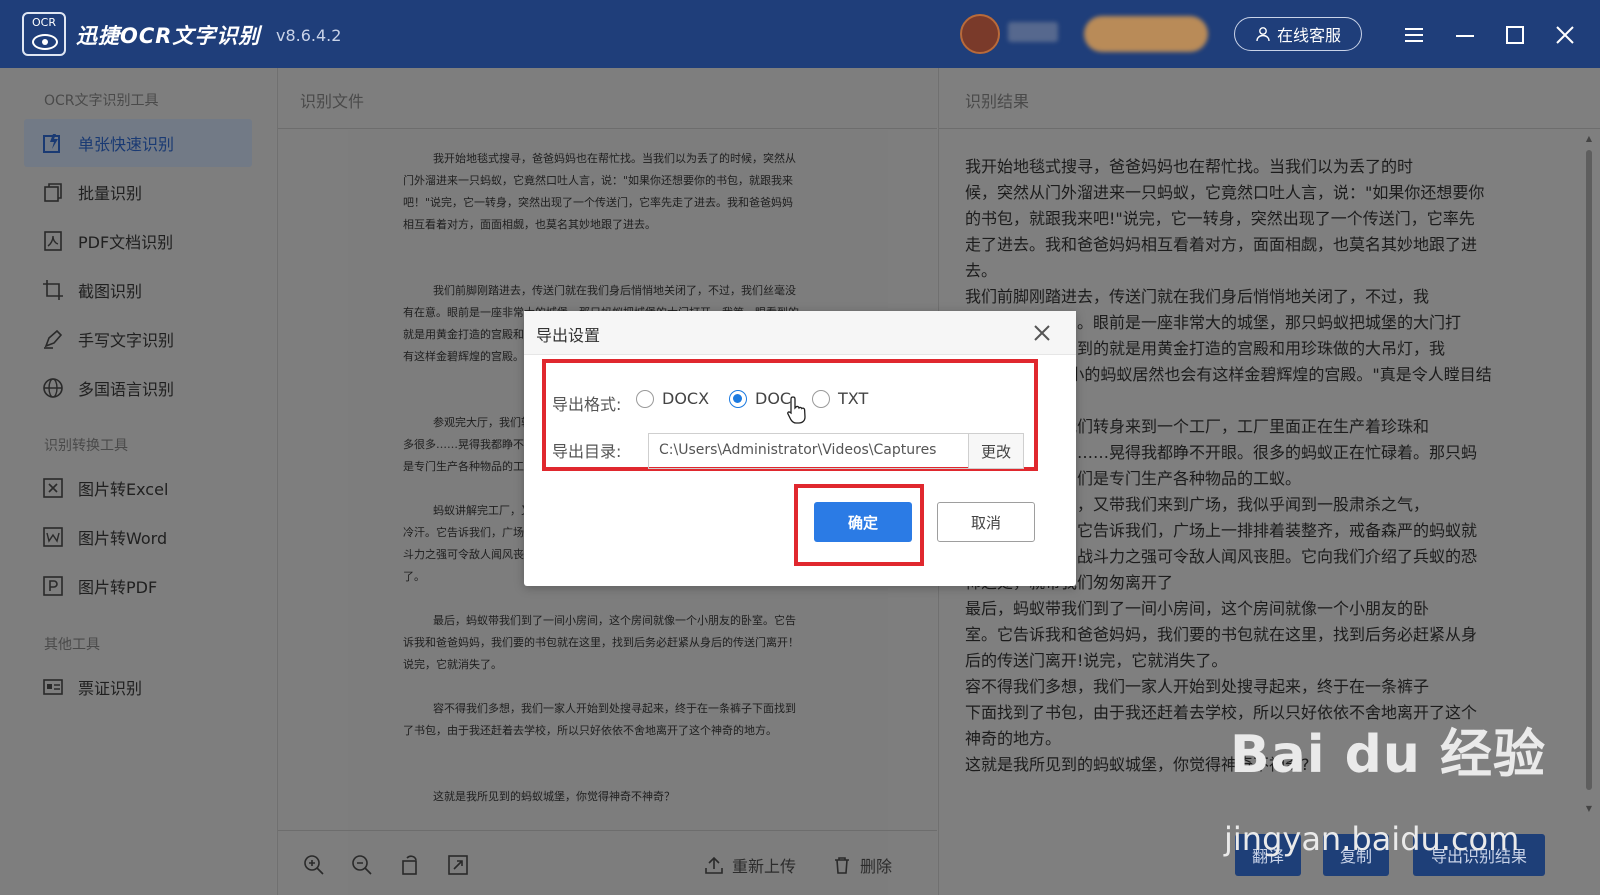 The height and width of the screenshot is (895, 1600). I want to click on excel-icon, so click(53, 488).